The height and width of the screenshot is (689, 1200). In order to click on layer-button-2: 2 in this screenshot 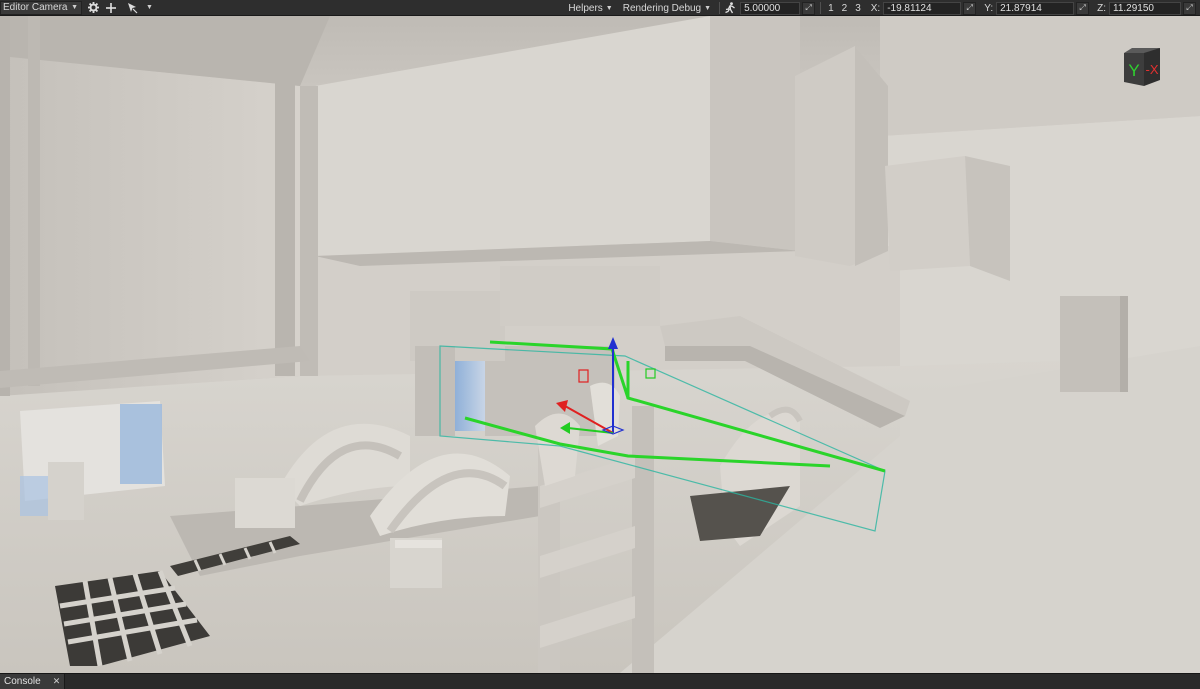, I will do `click(845, 8)`.